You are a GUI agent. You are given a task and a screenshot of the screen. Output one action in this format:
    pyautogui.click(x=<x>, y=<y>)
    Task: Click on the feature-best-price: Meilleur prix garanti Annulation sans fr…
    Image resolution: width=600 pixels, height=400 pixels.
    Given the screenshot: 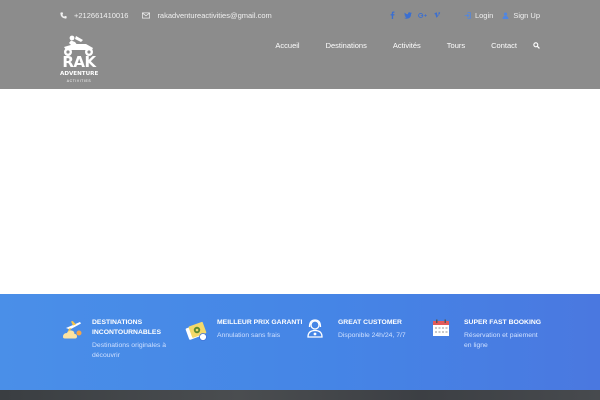 What is the action you would take?
    pyautogui.click(x=243, y=330)
    